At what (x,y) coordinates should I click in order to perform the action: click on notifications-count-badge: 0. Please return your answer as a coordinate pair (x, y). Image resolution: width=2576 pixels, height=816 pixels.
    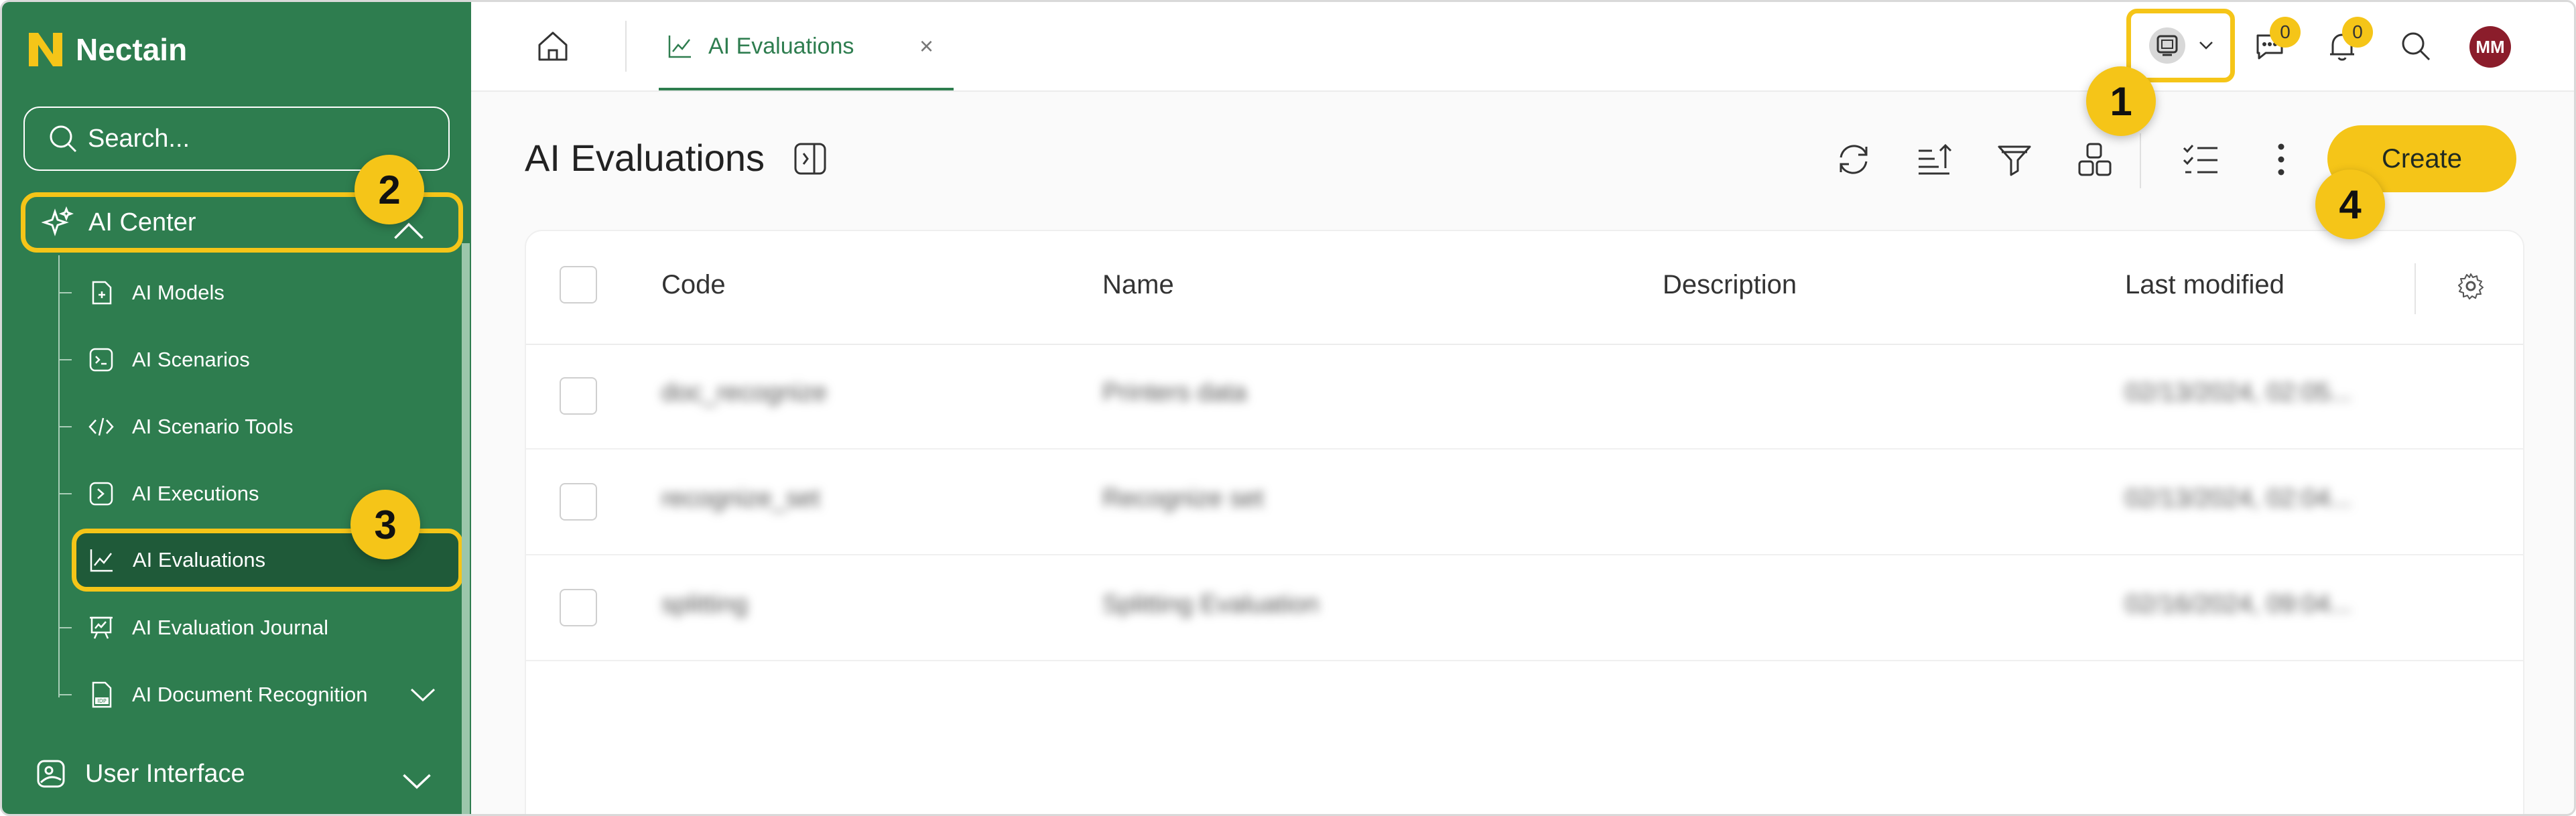
    Looking at the image, I should click on (2357, 32).